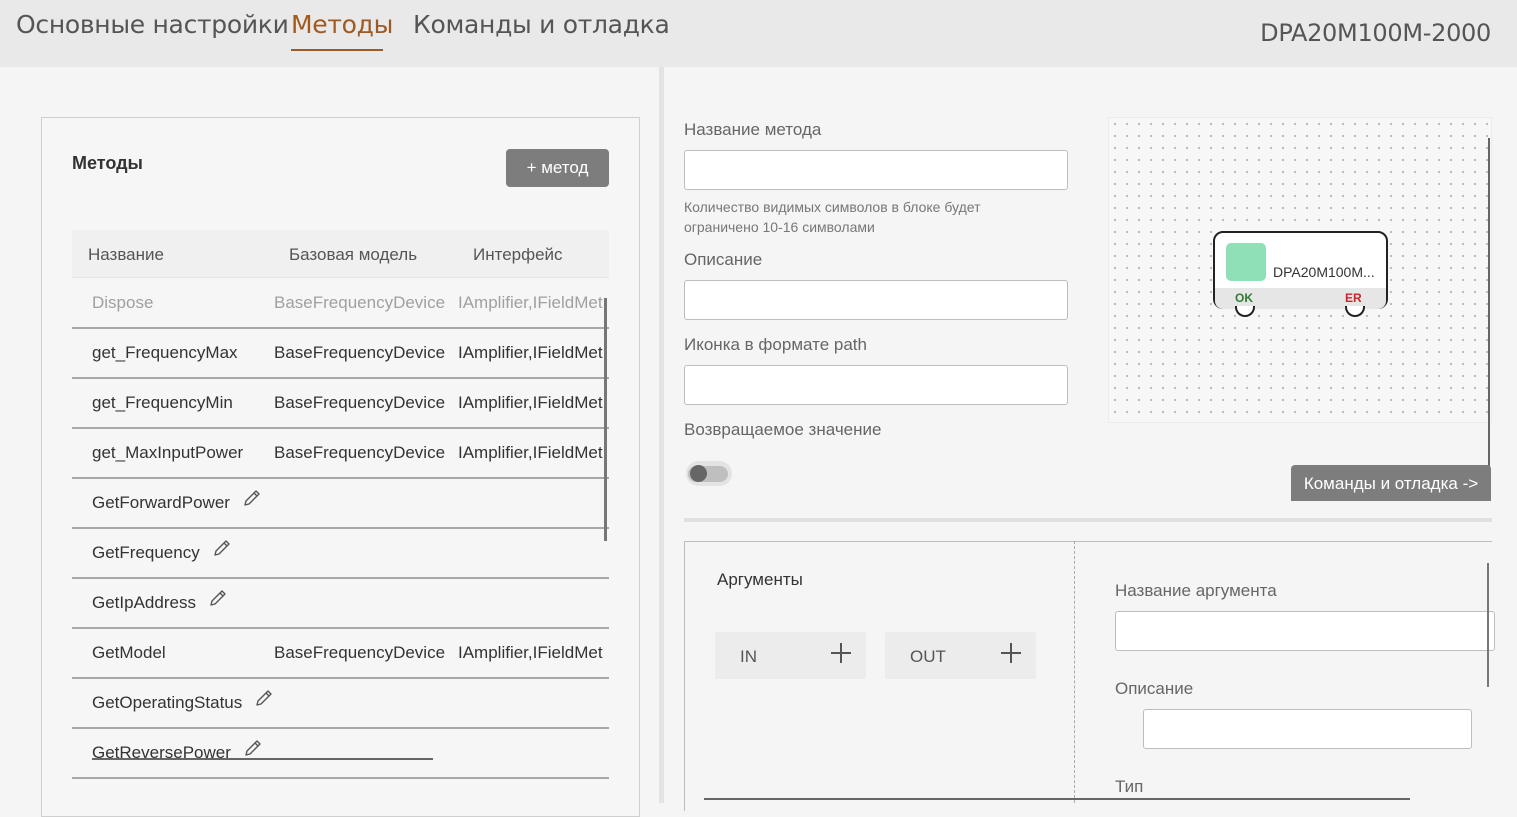 The image size is (1517, 817). I want to click on argument-description-label: Описание, so click(1154, 688).